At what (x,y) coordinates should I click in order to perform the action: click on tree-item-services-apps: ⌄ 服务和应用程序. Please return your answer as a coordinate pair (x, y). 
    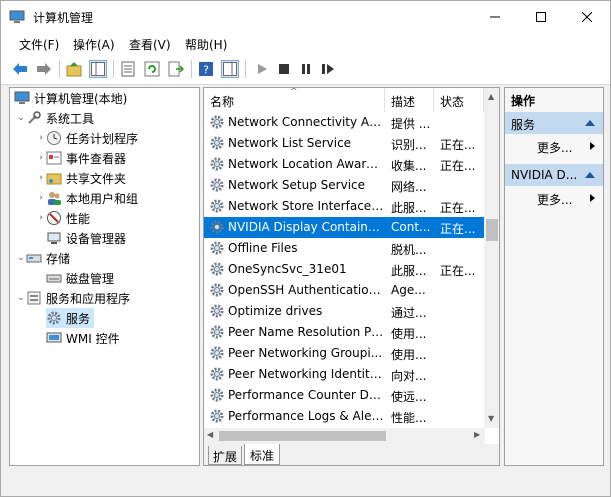
    Looking at the image, I should click on (73, 298).